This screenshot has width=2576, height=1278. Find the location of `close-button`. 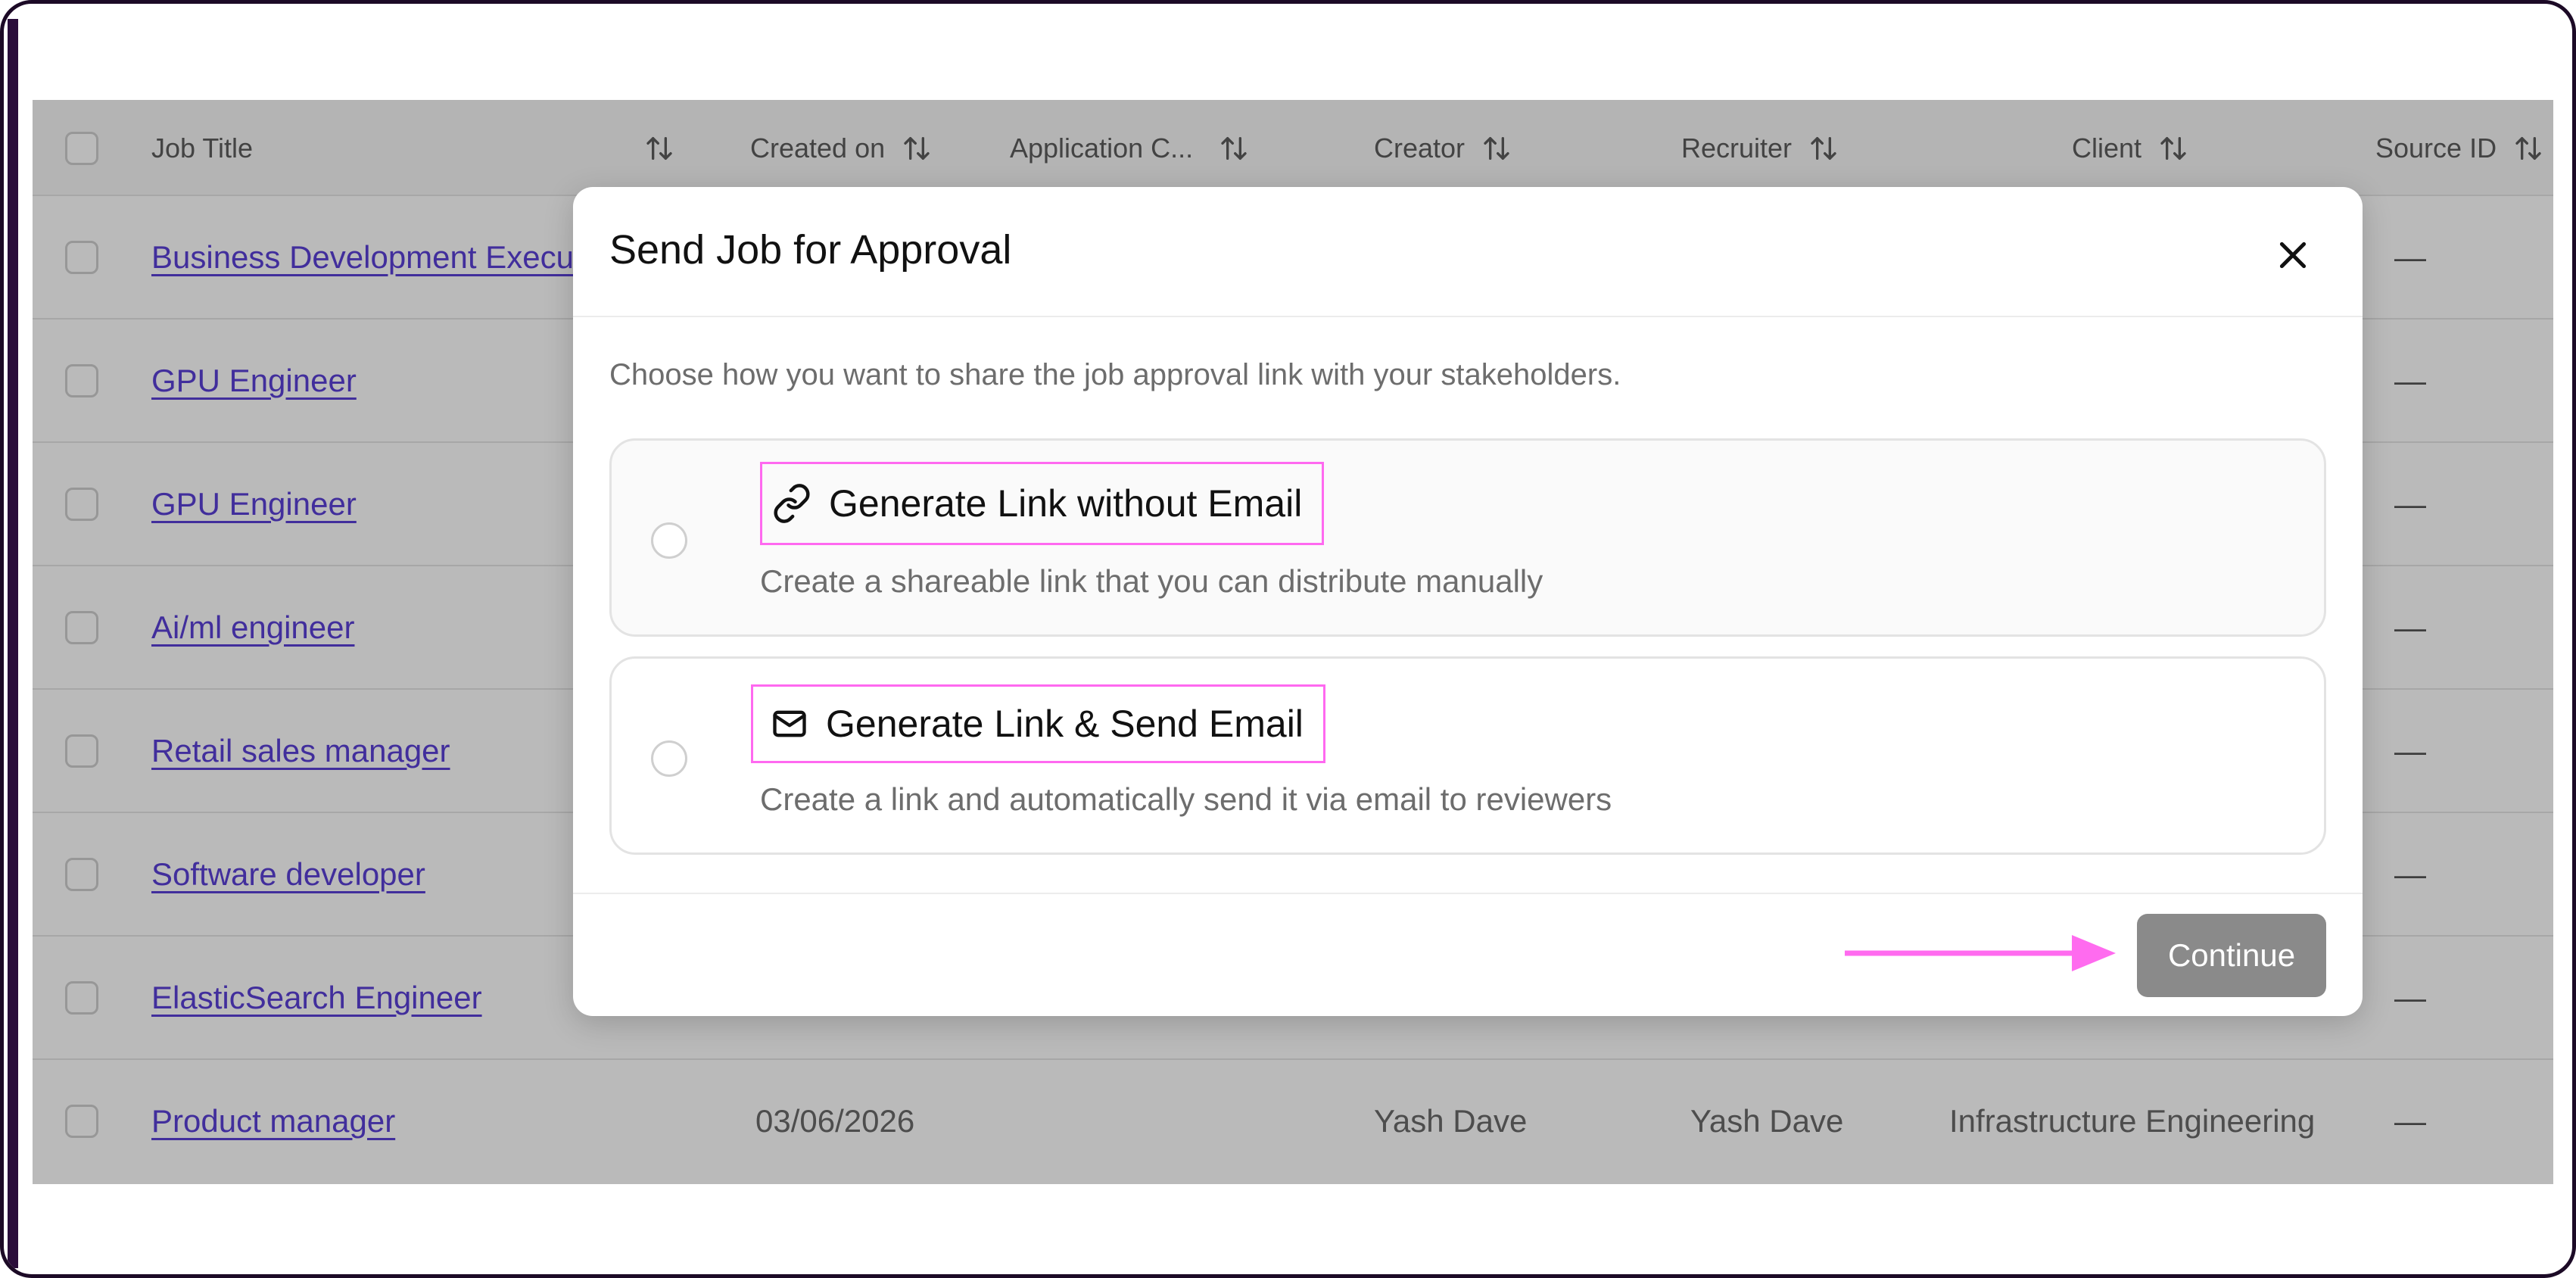

close-button is located at coordinates (2293, 255).